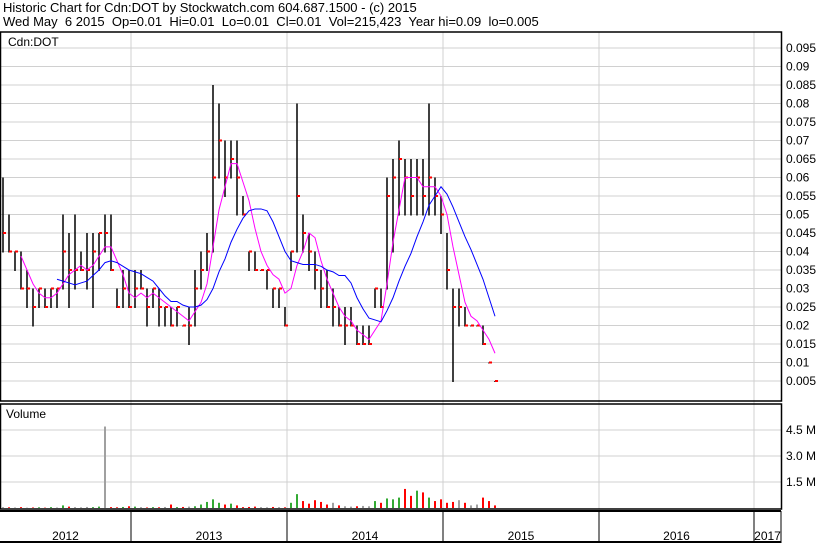 The width and height of the screenshot is (830, 543). What do you see at coordinates (676, 536) in the screenshot?
I see `year-tick-label: 2016` at bounding box center [676, 536].